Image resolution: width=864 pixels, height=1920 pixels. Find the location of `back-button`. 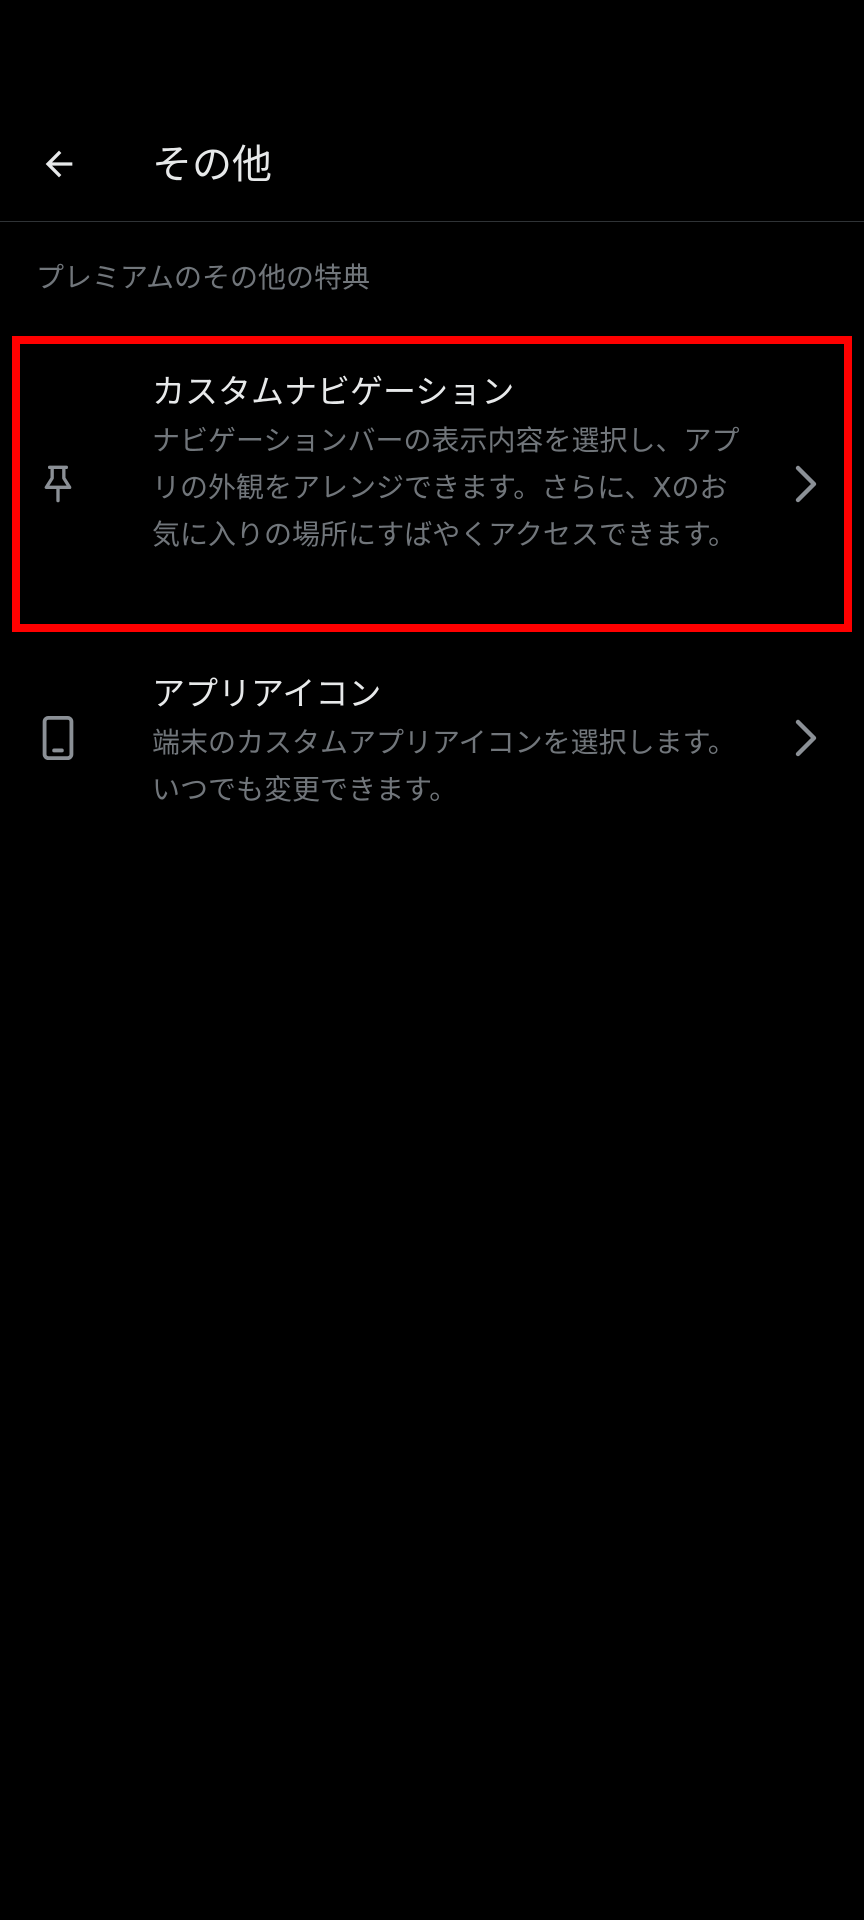

back-button is located at coordinates (59, 164).